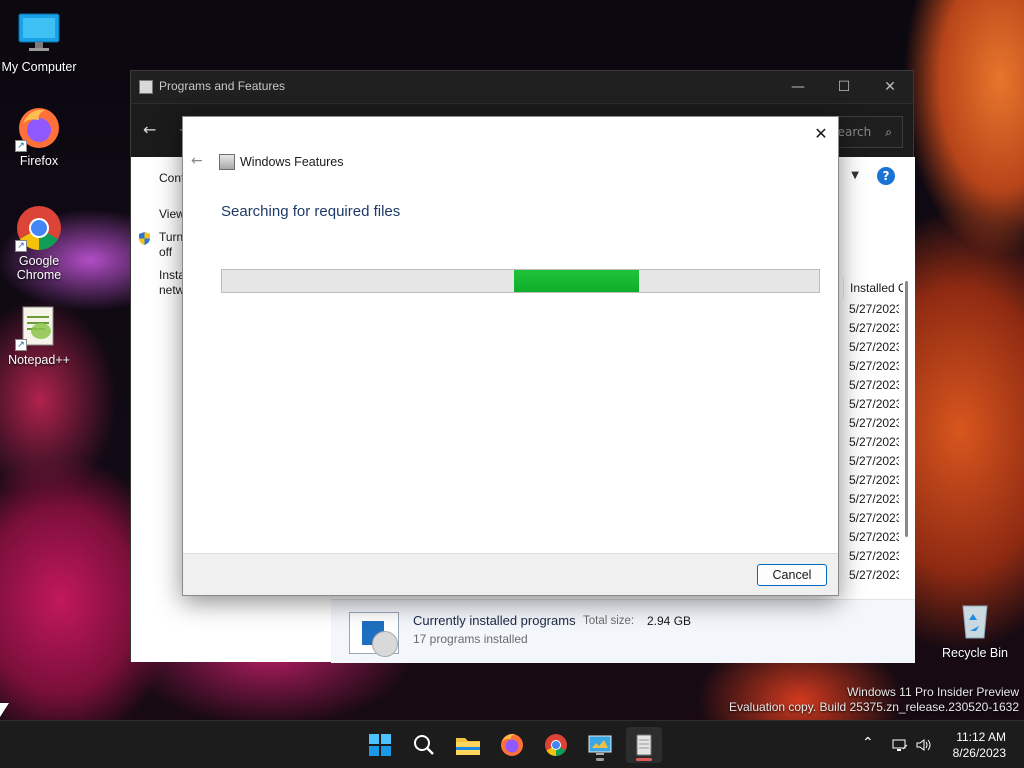  I want to click on control-panel-icon, so click(146, 87).